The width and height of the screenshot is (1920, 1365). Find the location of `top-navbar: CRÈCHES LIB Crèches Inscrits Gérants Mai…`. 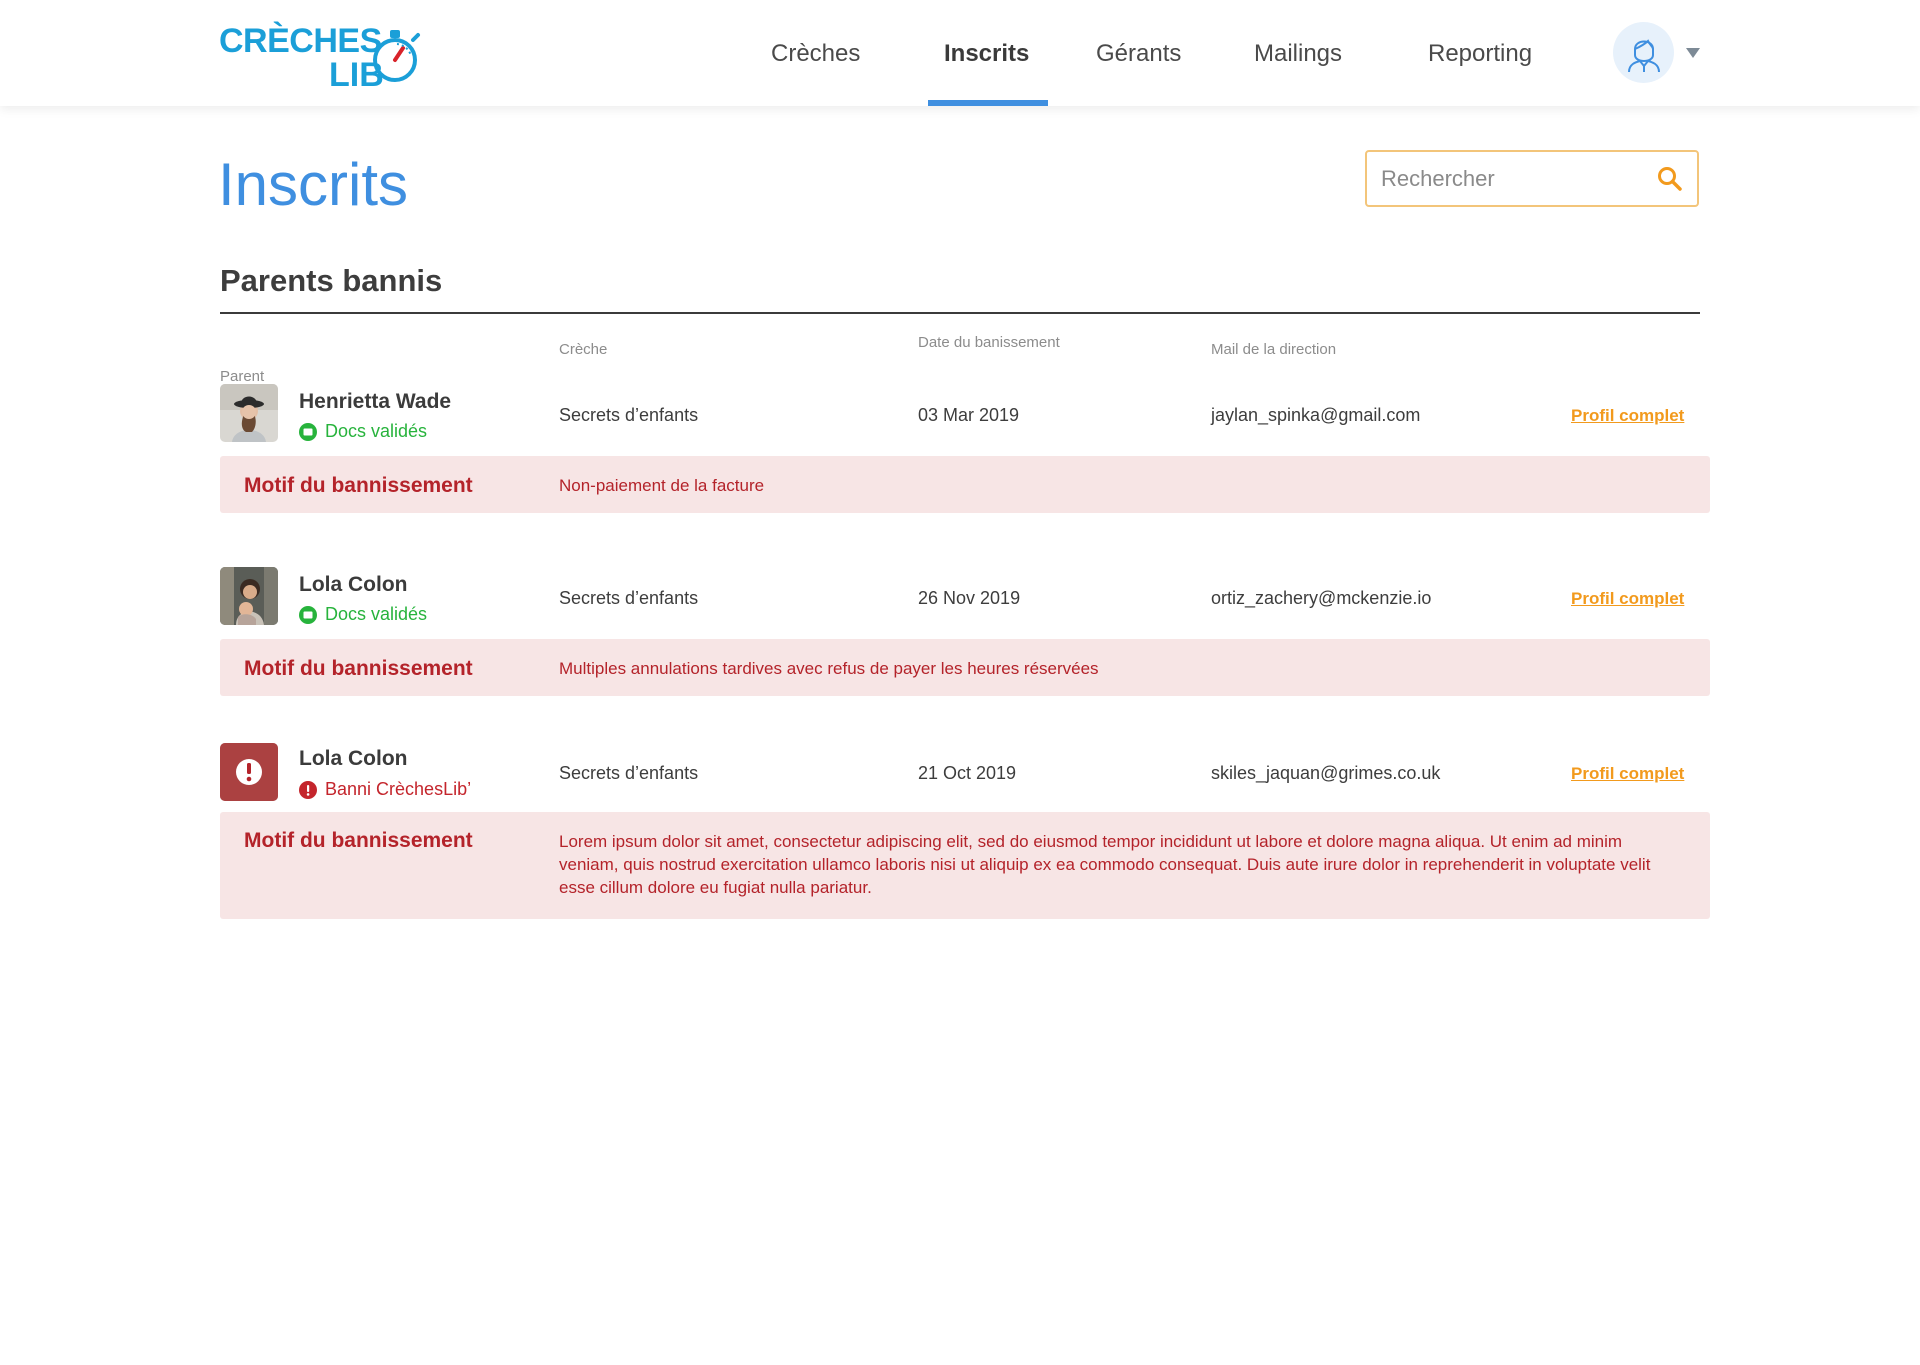

top-navbar: CRÈCHES LIB Crèches Inscrits Gérants Mai… is located at coordinates (960, 53).